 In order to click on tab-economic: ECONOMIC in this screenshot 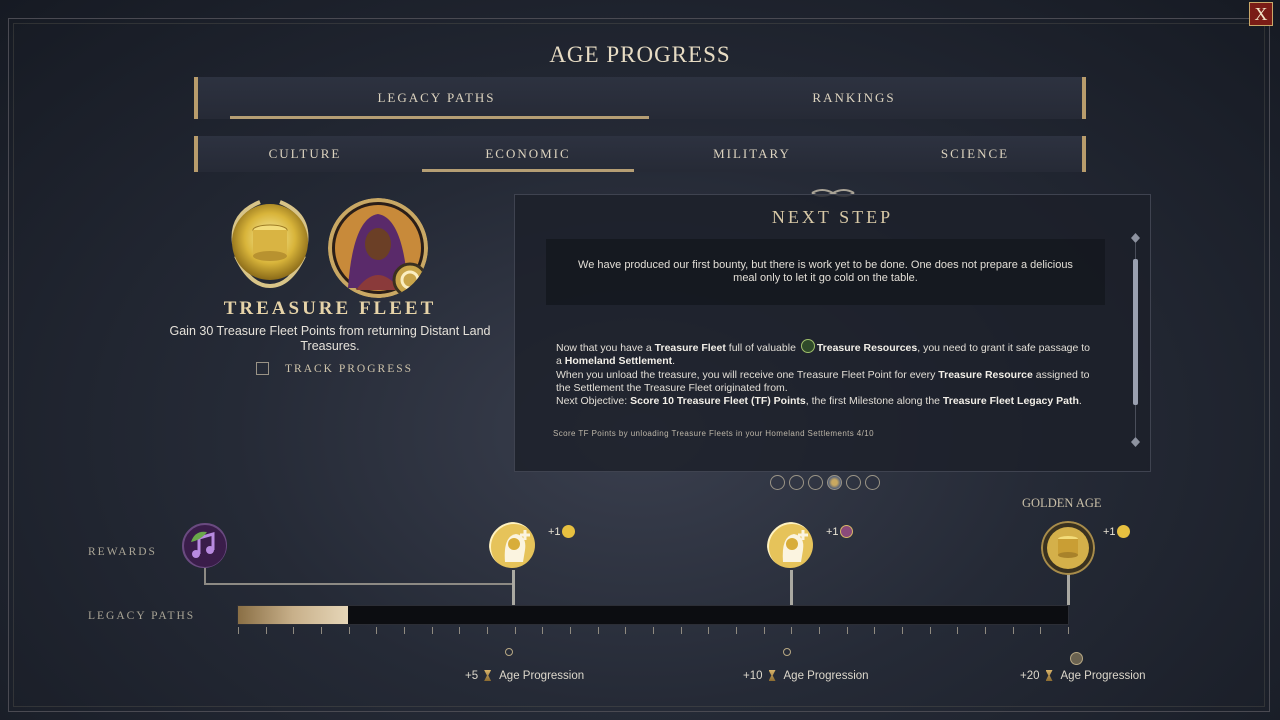, I will do `click(528, 154)`.